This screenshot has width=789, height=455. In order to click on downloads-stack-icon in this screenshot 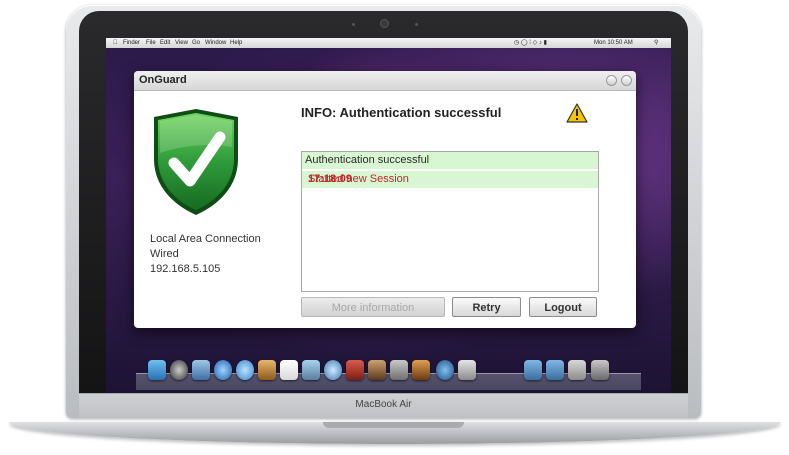, I will do `click(577, 370)`.